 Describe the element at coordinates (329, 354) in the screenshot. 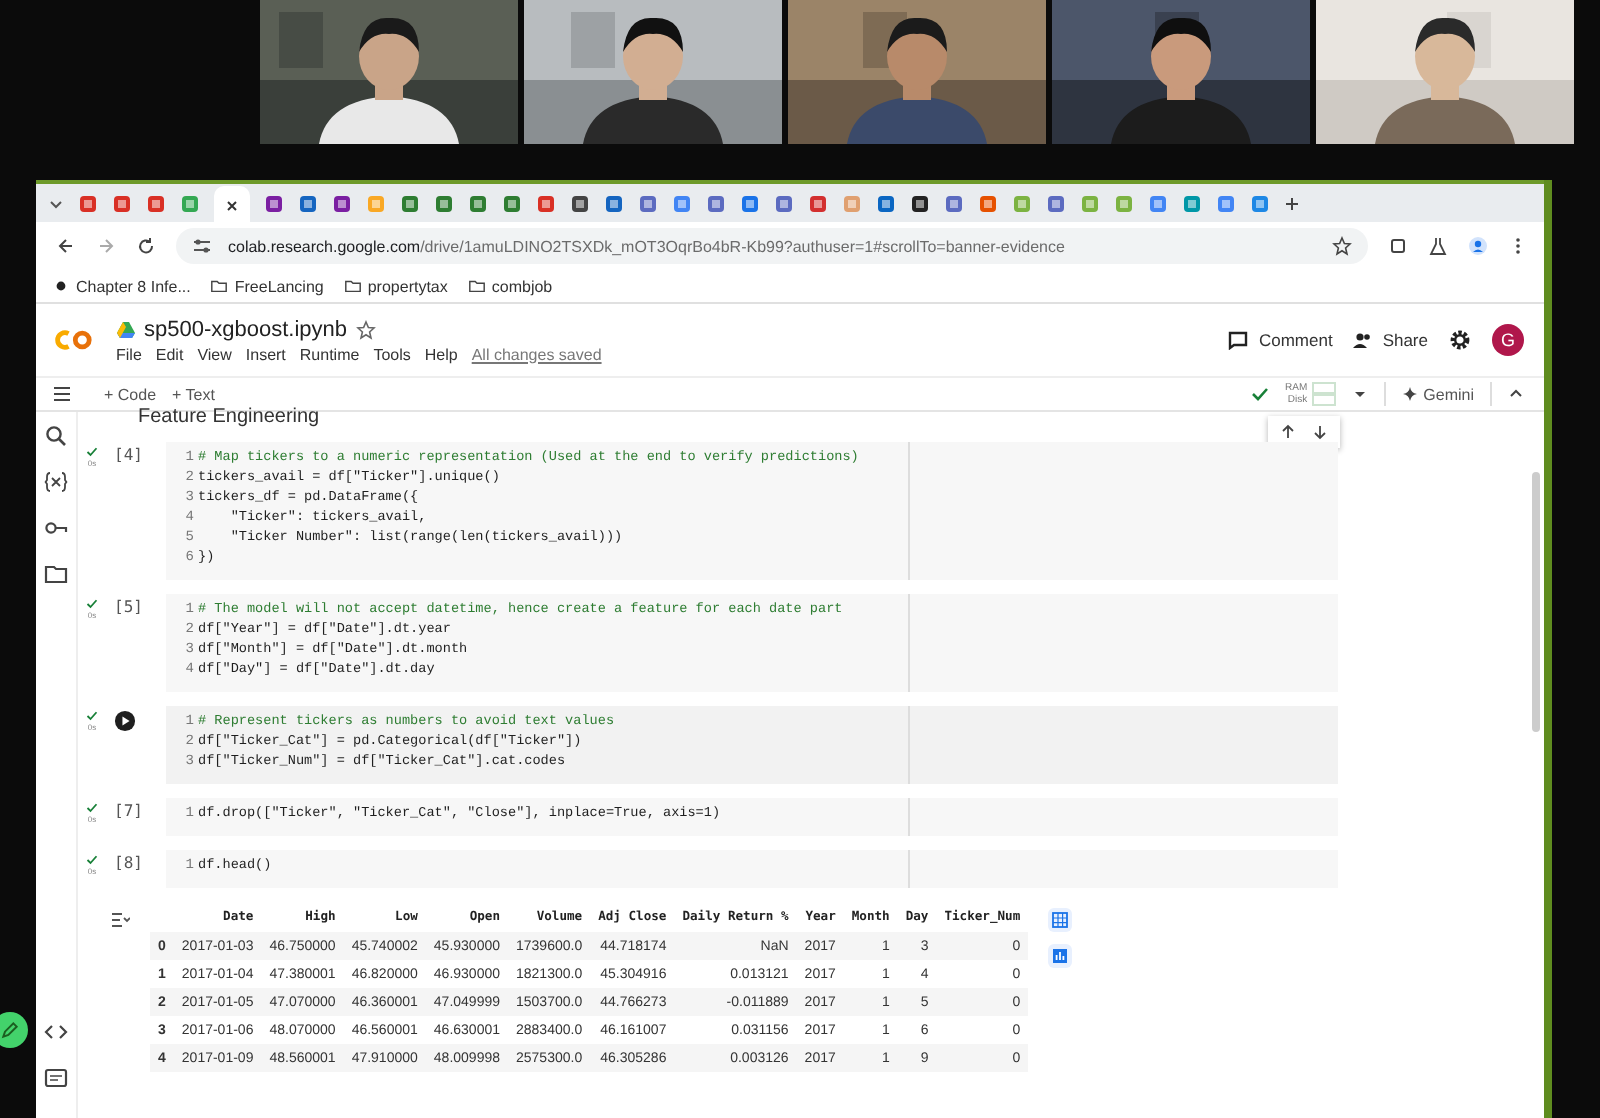

I see `menu-item: Runtime` at that location.